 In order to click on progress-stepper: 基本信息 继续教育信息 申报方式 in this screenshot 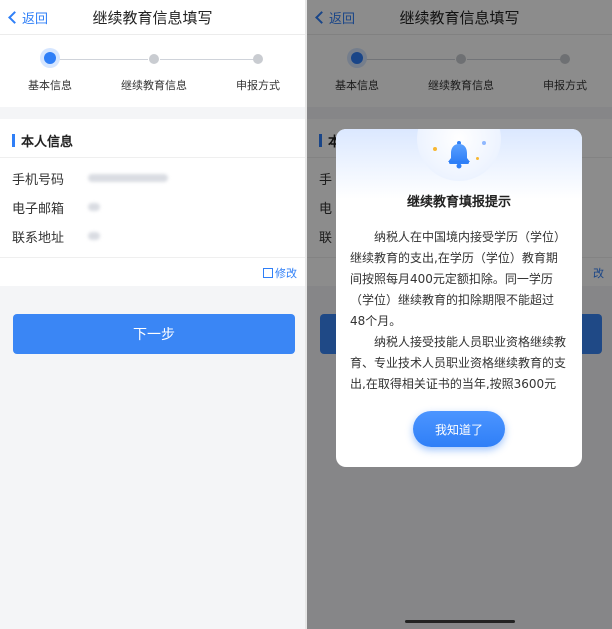, I will do `click(152, 71)`.